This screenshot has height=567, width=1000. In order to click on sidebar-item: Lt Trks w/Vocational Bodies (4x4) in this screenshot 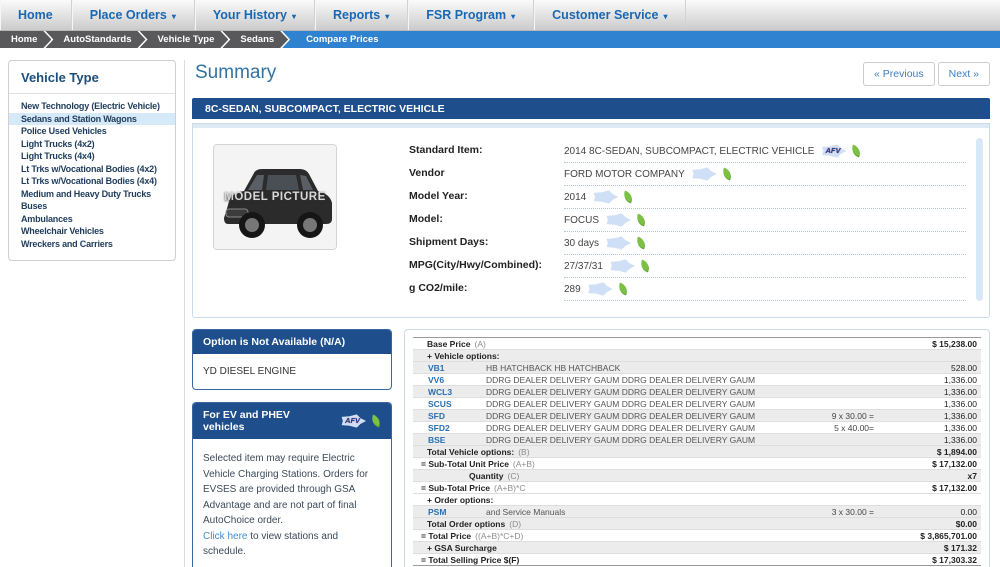, I will do `click(92, 181)`.